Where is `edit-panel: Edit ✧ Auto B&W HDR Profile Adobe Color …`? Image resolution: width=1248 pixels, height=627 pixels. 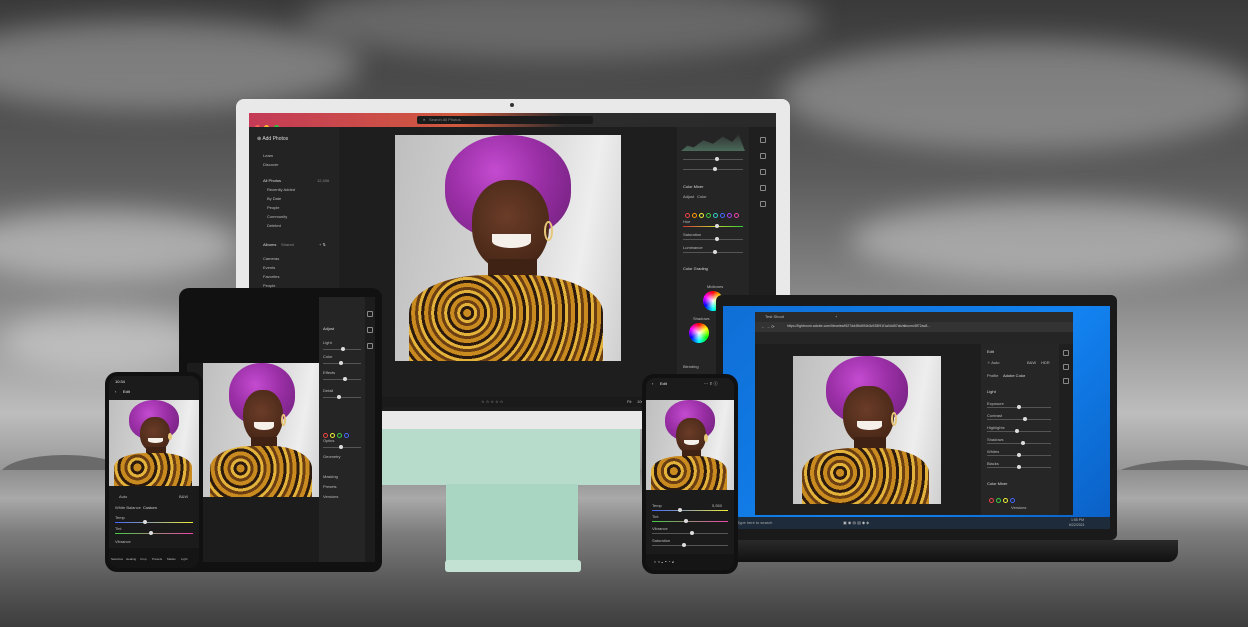 edit-panel: Edit ✧ Auto B&W HDR Profile Adobe Color … is located at coordinates (1020, 429).